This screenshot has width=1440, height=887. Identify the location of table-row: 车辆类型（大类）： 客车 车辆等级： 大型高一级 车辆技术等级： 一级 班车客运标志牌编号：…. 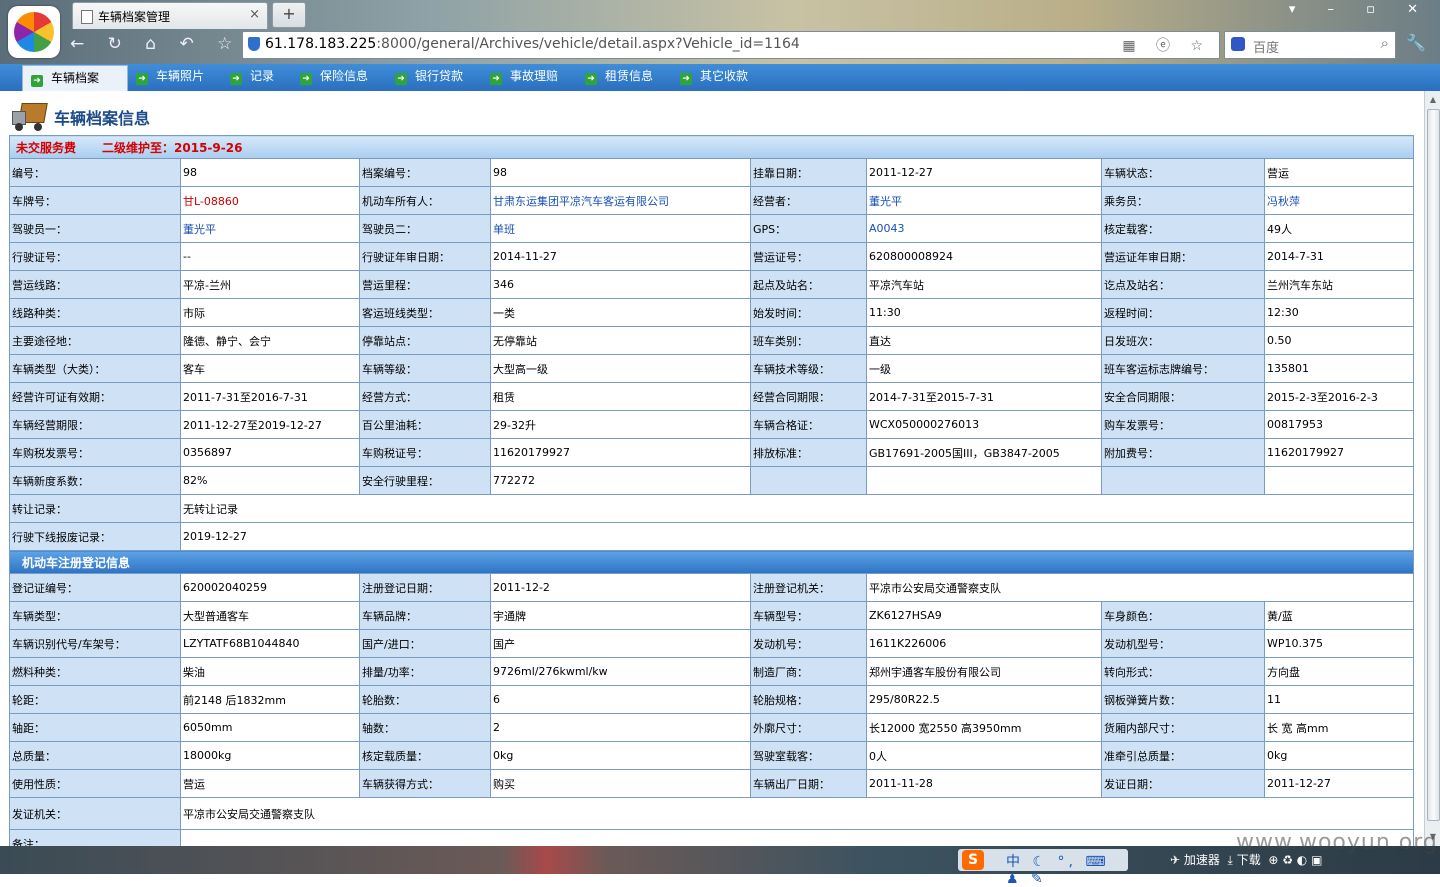
(712, 368).